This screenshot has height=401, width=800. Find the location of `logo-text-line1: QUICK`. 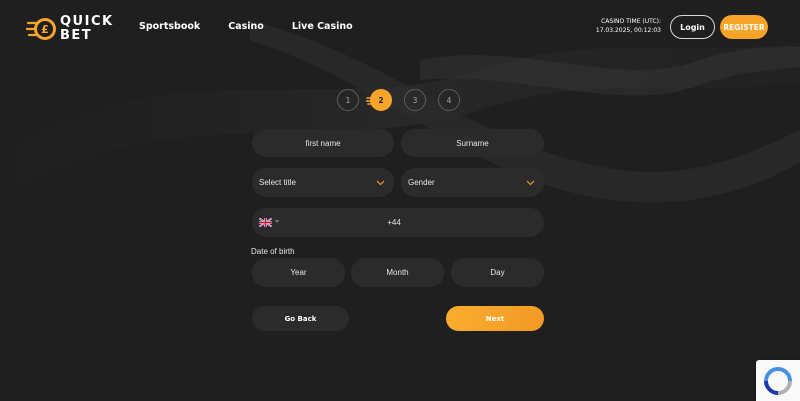

logo-text-line1: QUICK is located at coordinates (87, 21).